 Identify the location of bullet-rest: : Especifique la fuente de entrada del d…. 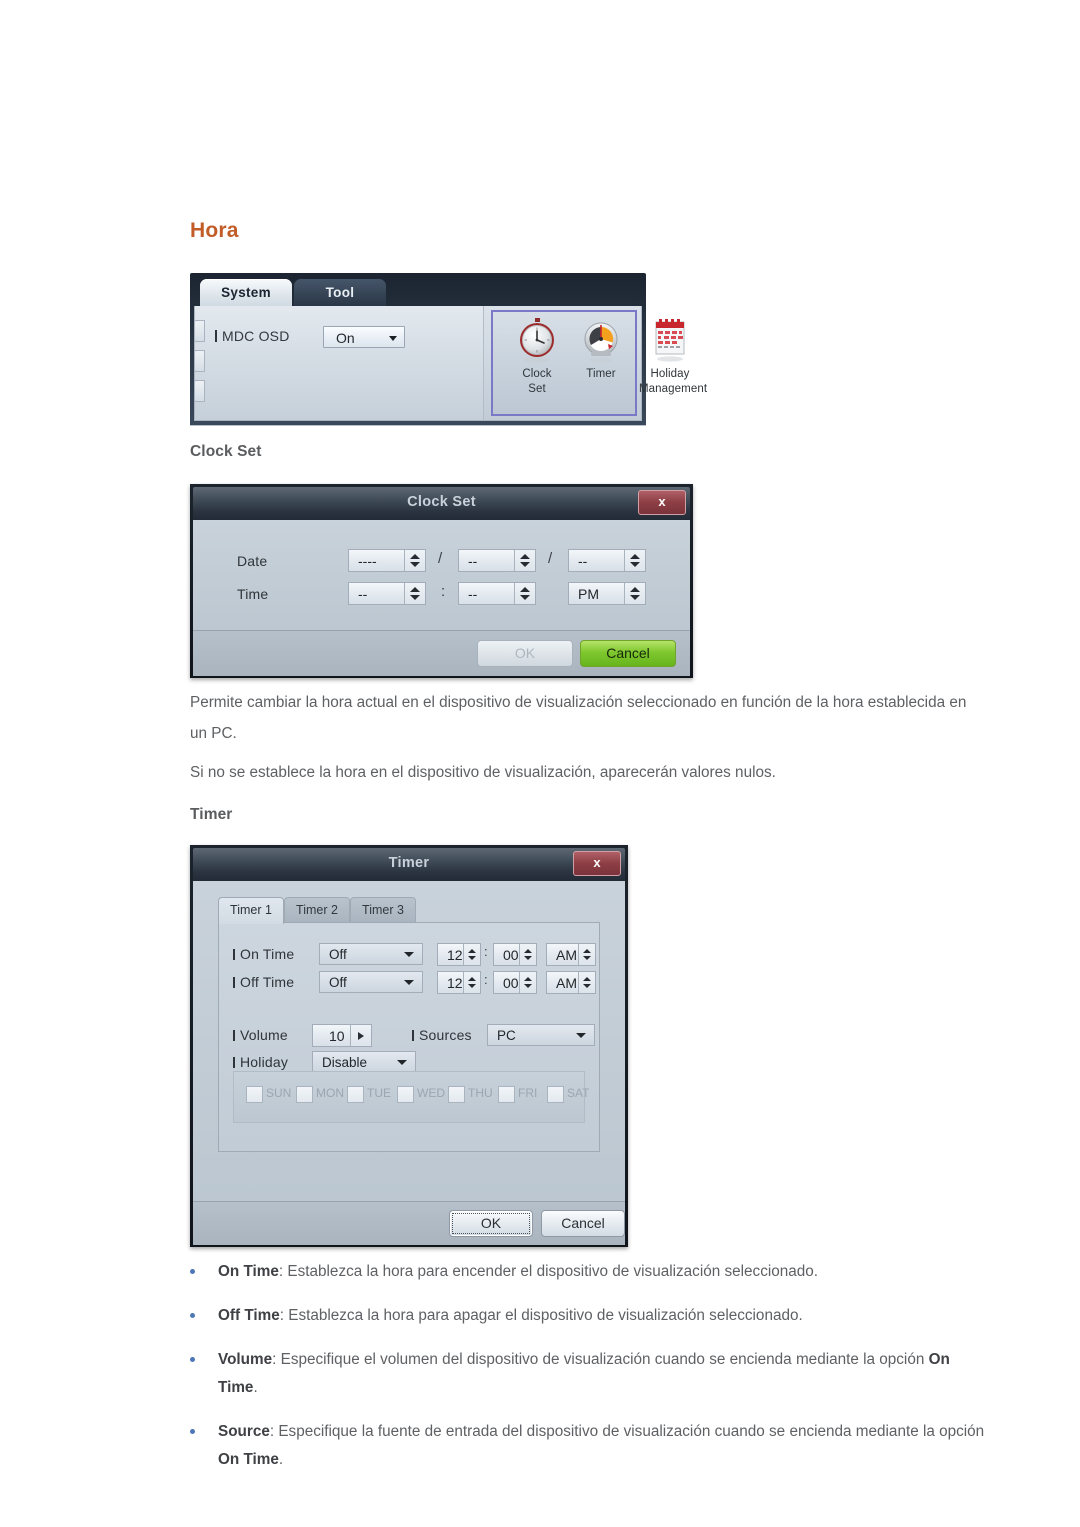
(627, 1431).